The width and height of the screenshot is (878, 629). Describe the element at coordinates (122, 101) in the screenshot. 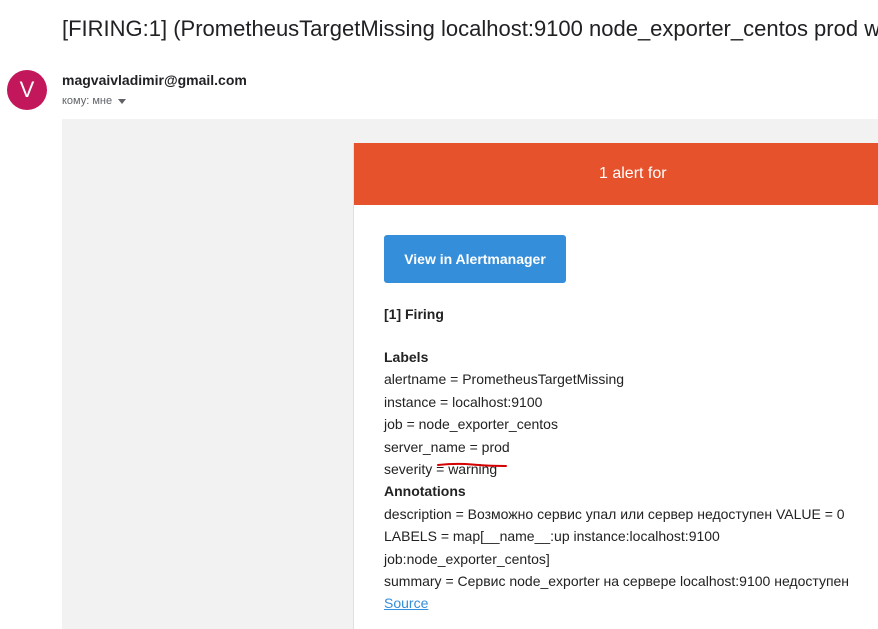

I see `chevron-down-icon` at that location.